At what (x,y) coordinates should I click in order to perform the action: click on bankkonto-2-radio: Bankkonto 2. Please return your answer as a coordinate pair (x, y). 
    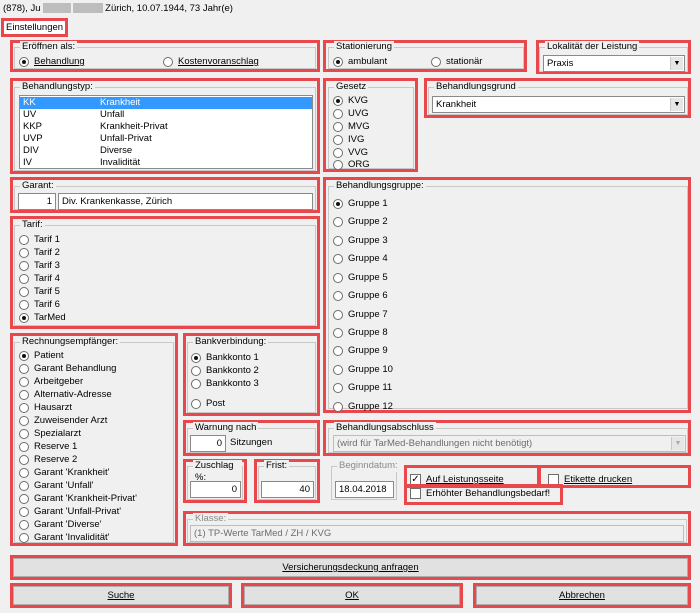
    Looking at the image, I should click on (225, 370).